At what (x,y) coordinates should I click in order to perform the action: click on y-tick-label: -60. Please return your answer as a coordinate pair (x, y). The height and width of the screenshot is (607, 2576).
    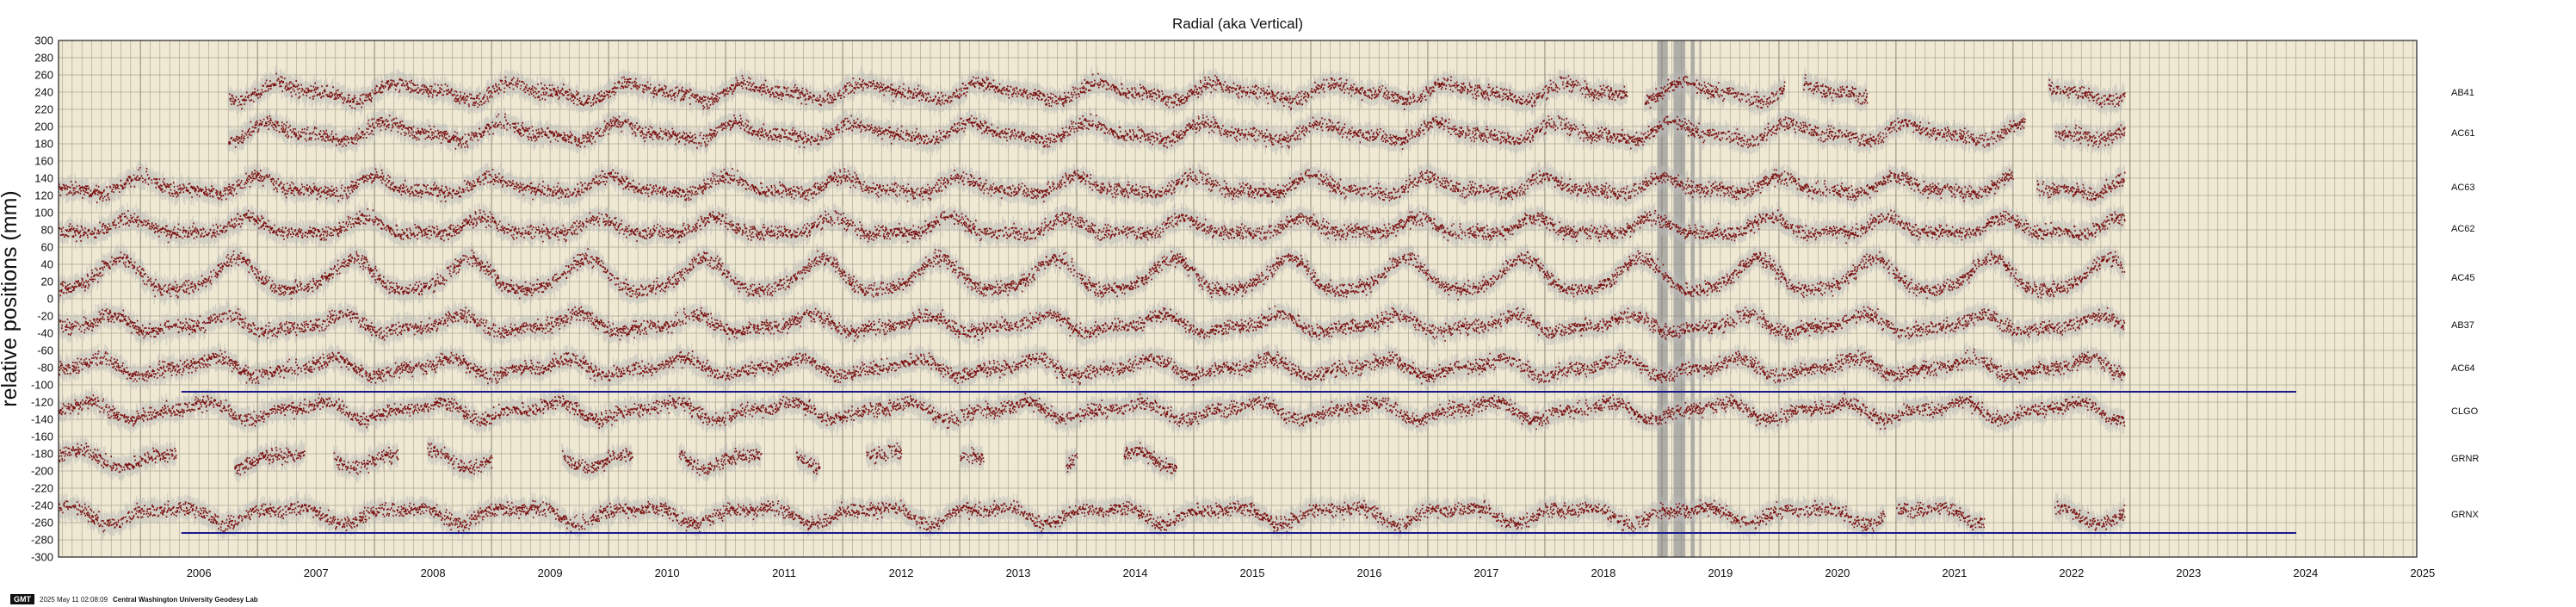
    Looking at the image, I should click on (45, 350).